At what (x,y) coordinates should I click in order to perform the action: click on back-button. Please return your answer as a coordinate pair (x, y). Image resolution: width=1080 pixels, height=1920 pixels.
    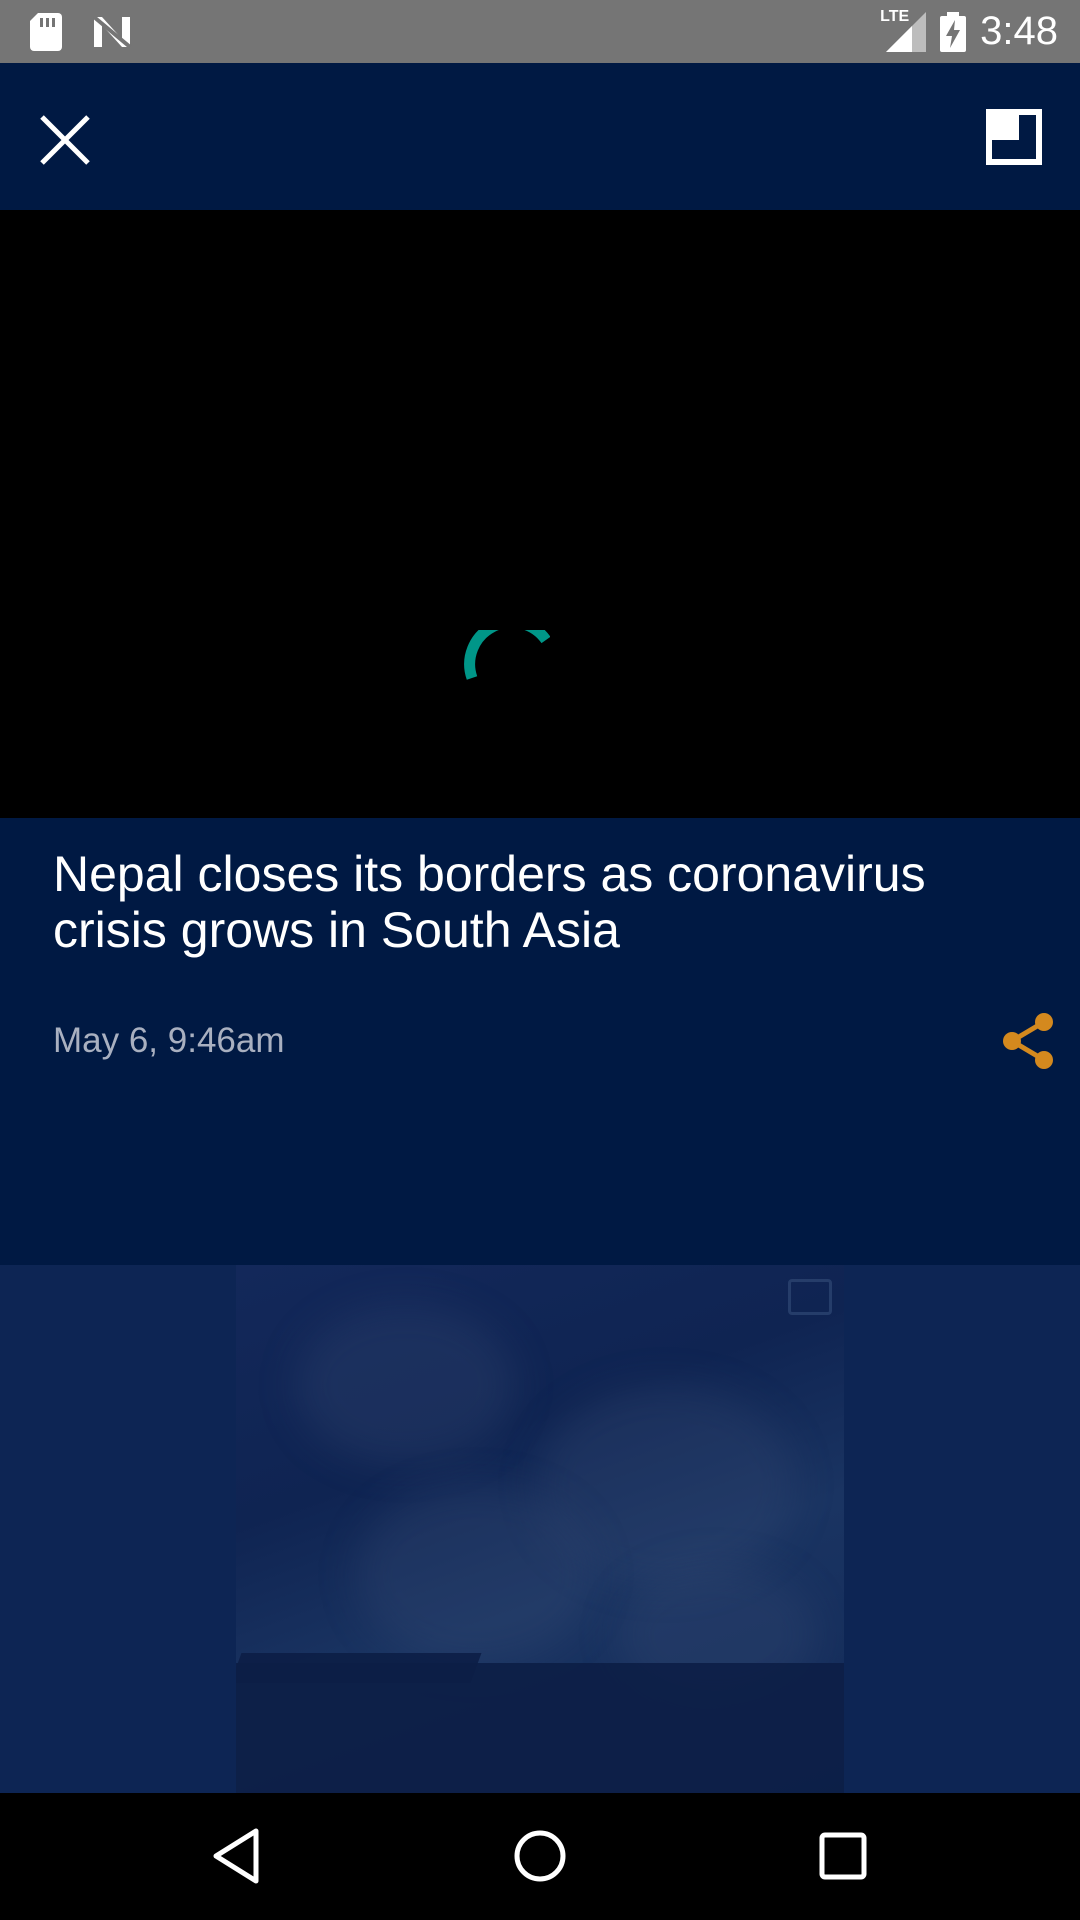
    Looking at the image, I should click on (237, 1856).